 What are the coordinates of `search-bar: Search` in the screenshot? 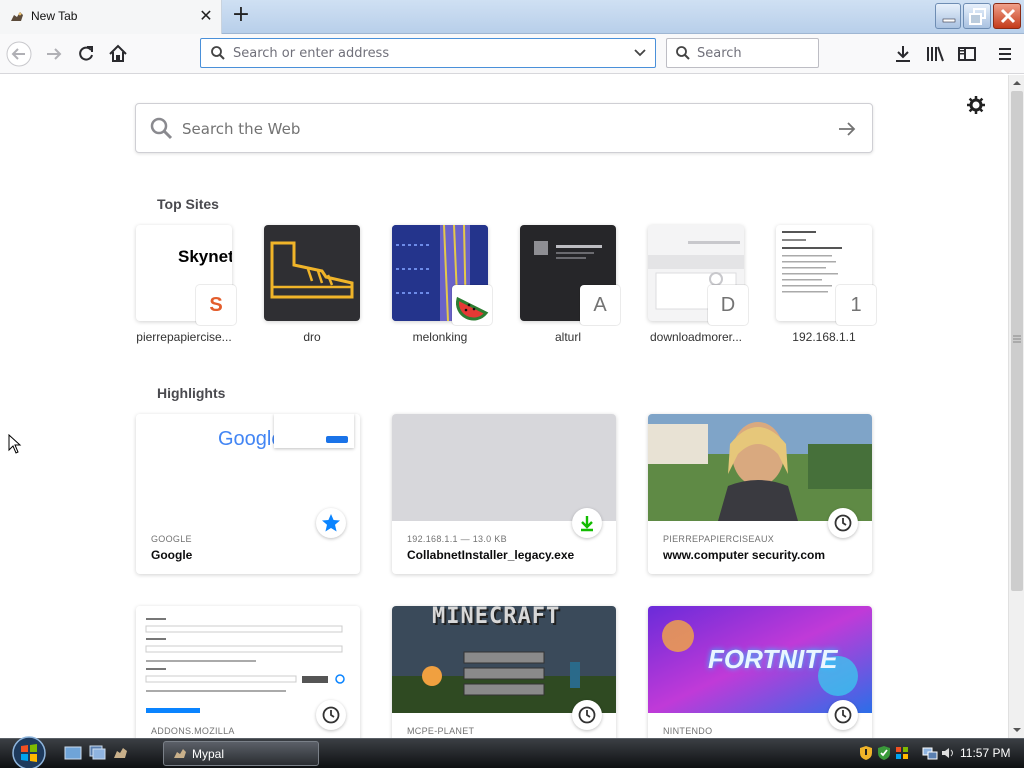 It's located at (742, 53).